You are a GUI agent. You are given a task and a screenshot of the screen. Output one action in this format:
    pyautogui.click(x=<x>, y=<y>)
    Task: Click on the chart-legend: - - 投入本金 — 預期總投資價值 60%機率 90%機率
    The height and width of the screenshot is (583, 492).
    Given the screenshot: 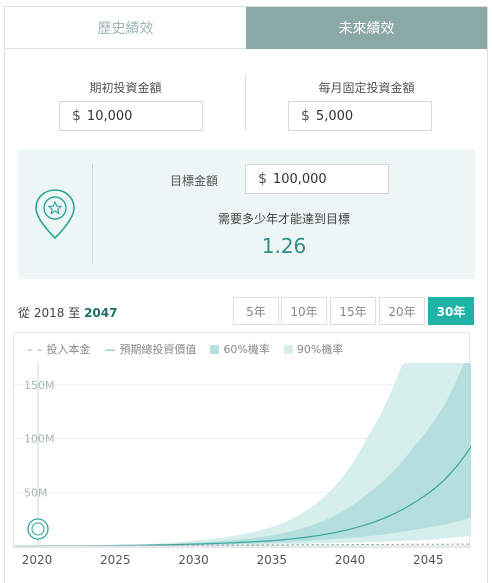 What is the action you would take?
    pyautogui.click(x=185, y=349)
    